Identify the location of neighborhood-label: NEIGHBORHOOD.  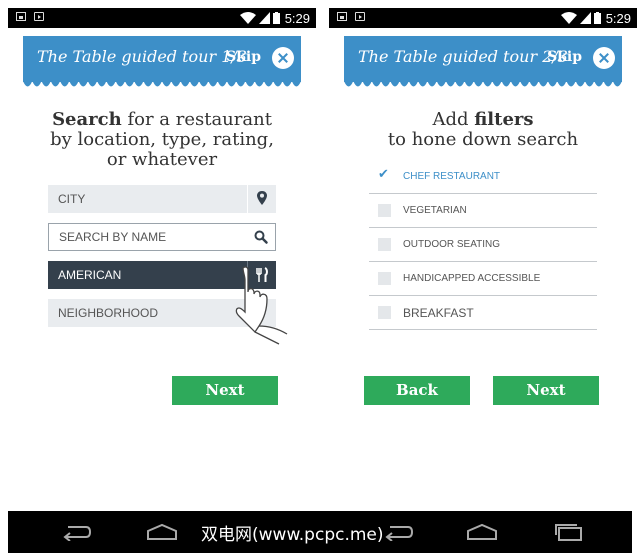
(108, 313).